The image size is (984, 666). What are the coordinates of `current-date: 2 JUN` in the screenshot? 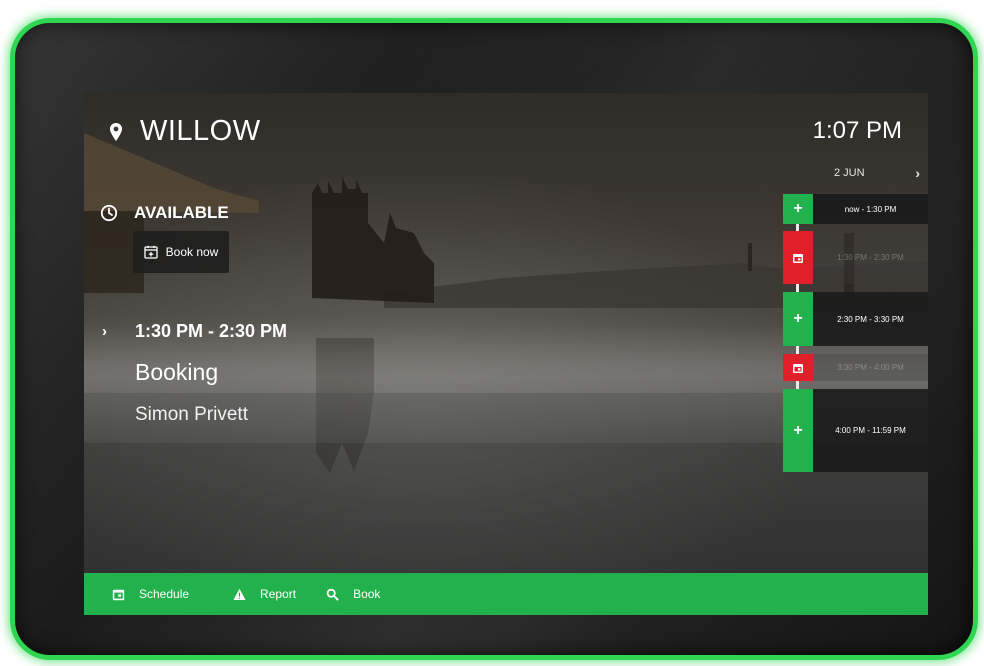 It's located at (849, 173).